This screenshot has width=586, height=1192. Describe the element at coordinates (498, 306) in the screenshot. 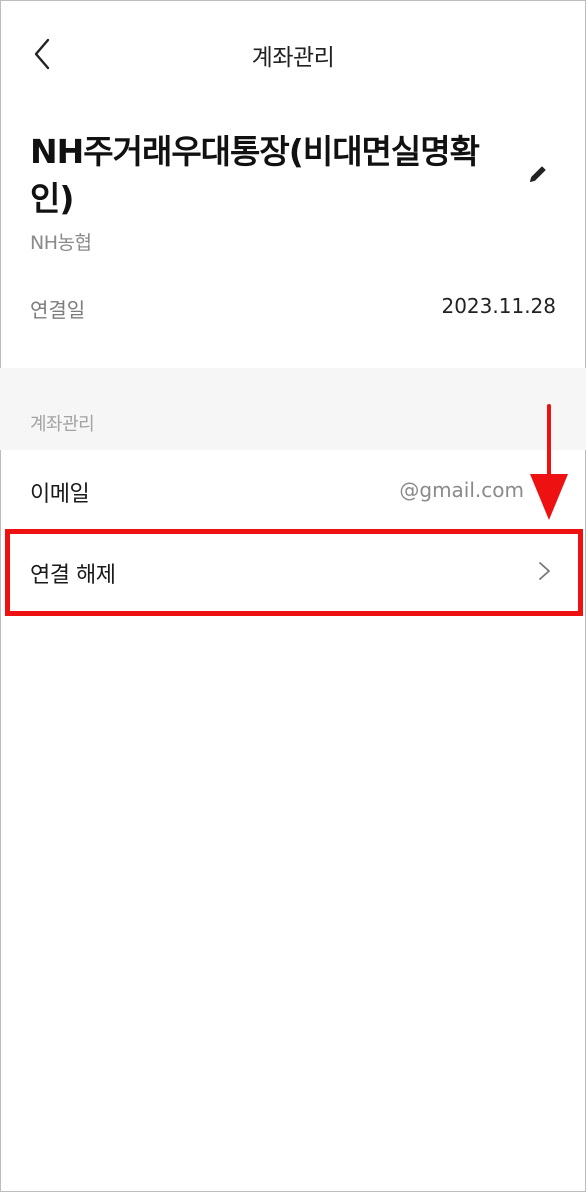

I see `linked-date-value: 2023.11.28` at that location.